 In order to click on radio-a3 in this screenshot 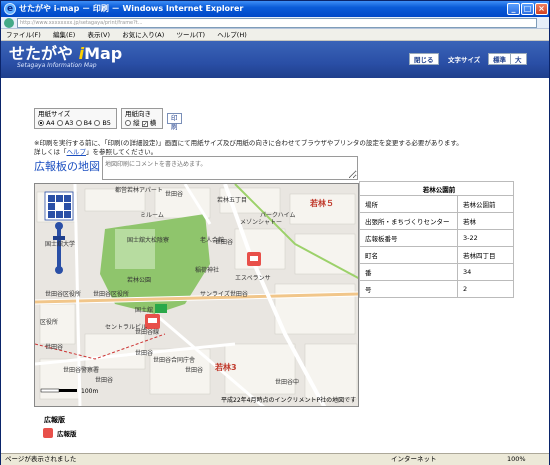, I will do `click(59, 123)`.